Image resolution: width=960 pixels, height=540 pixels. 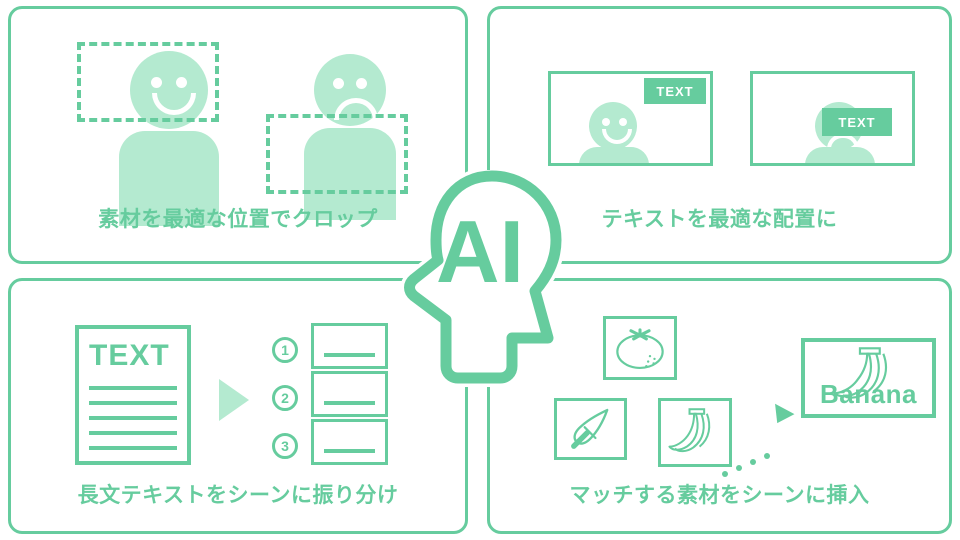 What do you see at coordinates (781, 416) in the screenshot?
I see `connector-arrowhead-icon` at bounding box center [781, 416].